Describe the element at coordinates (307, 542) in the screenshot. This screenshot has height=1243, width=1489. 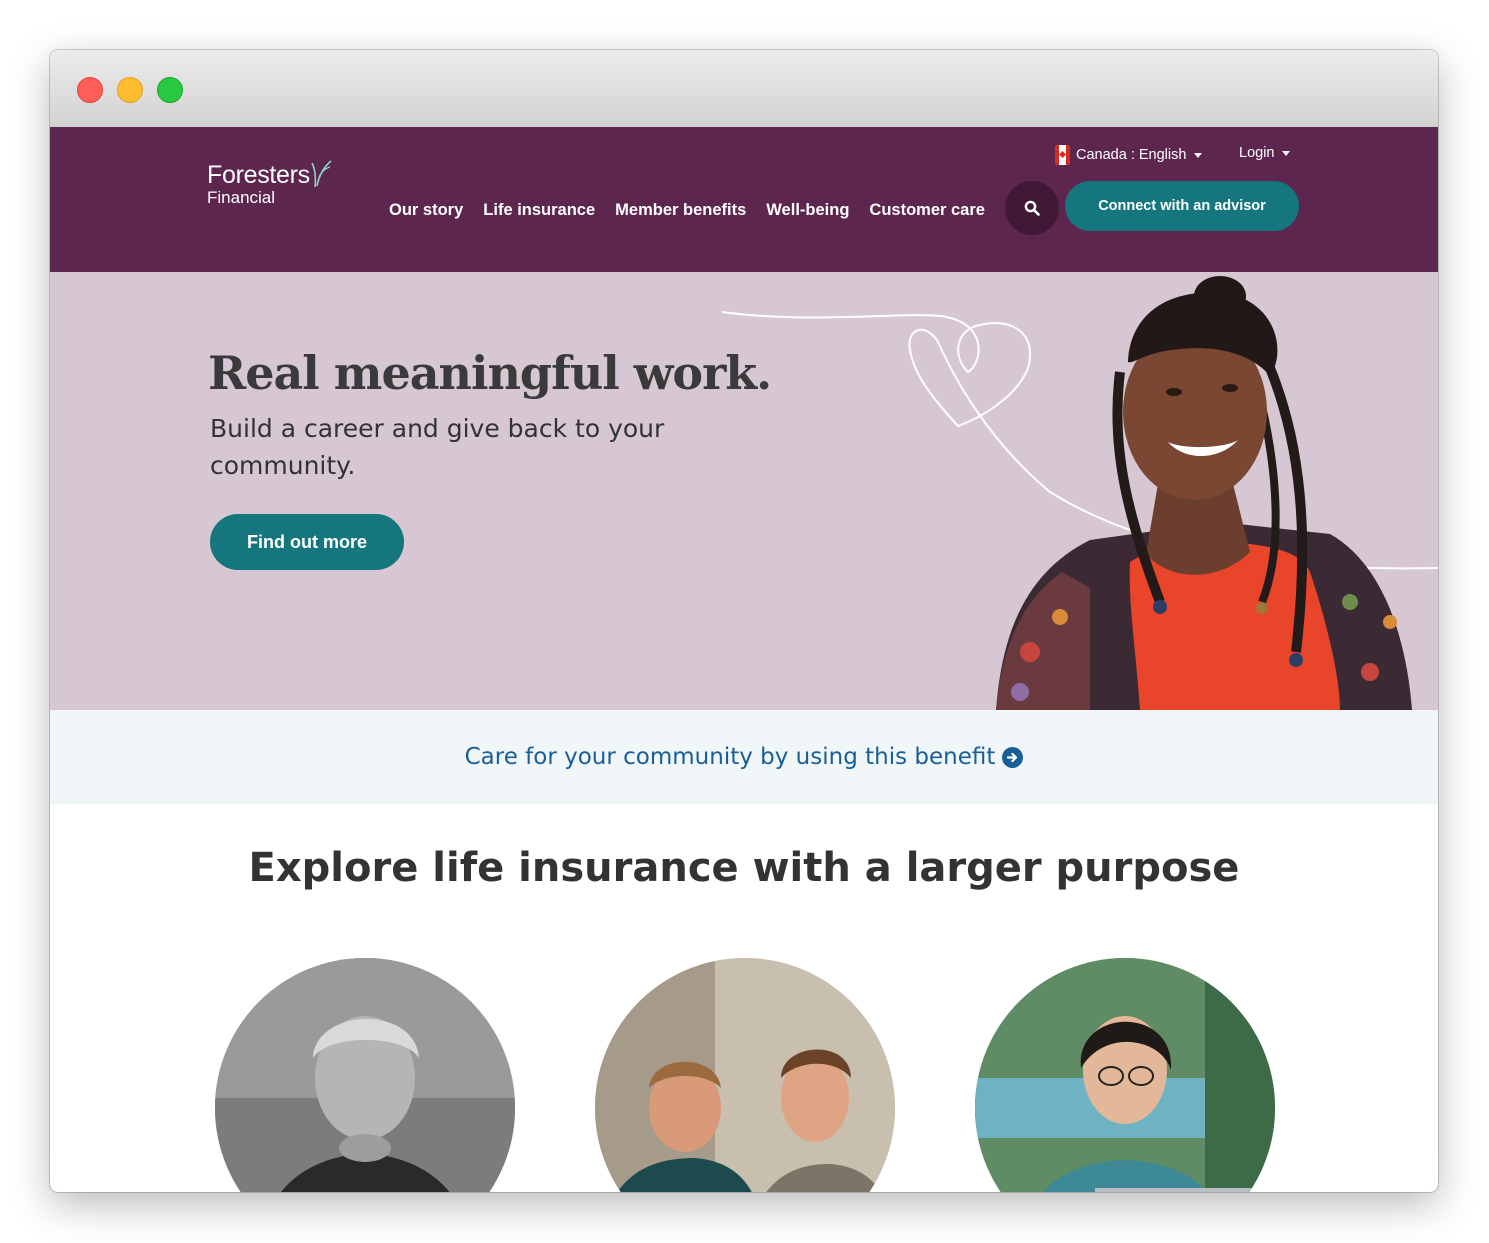
I see `find-out-more-button: Find out more` at that location.